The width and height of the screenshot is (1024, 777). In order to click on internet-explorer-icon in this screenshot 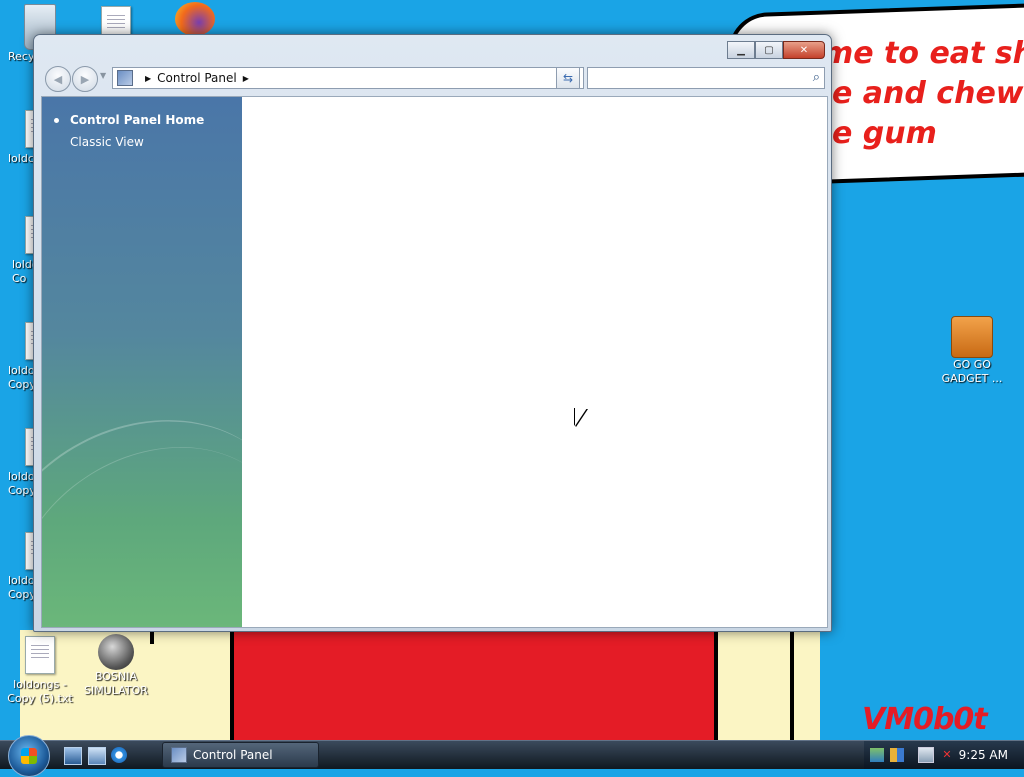, I will do `click(119, 755)`.